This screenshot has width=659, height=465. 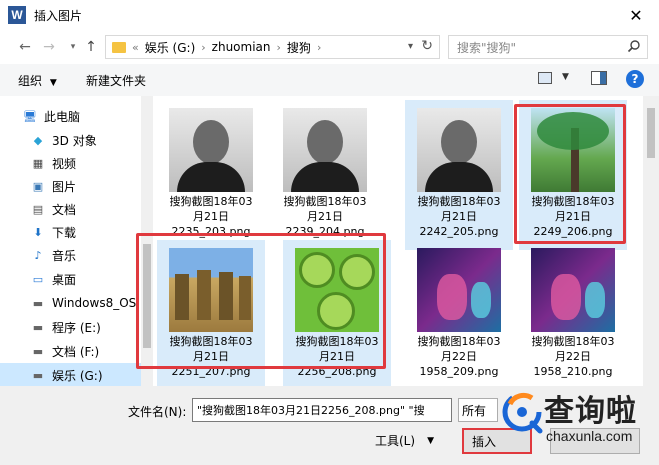 I want to click on up-button: ↑, so click(x=91, y=47).